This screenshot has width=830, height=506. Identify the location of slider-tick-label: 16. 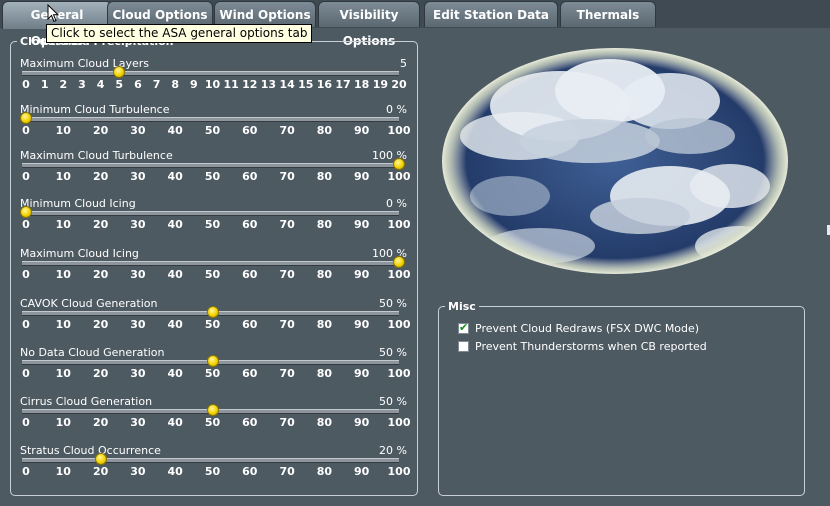
(324, 84).